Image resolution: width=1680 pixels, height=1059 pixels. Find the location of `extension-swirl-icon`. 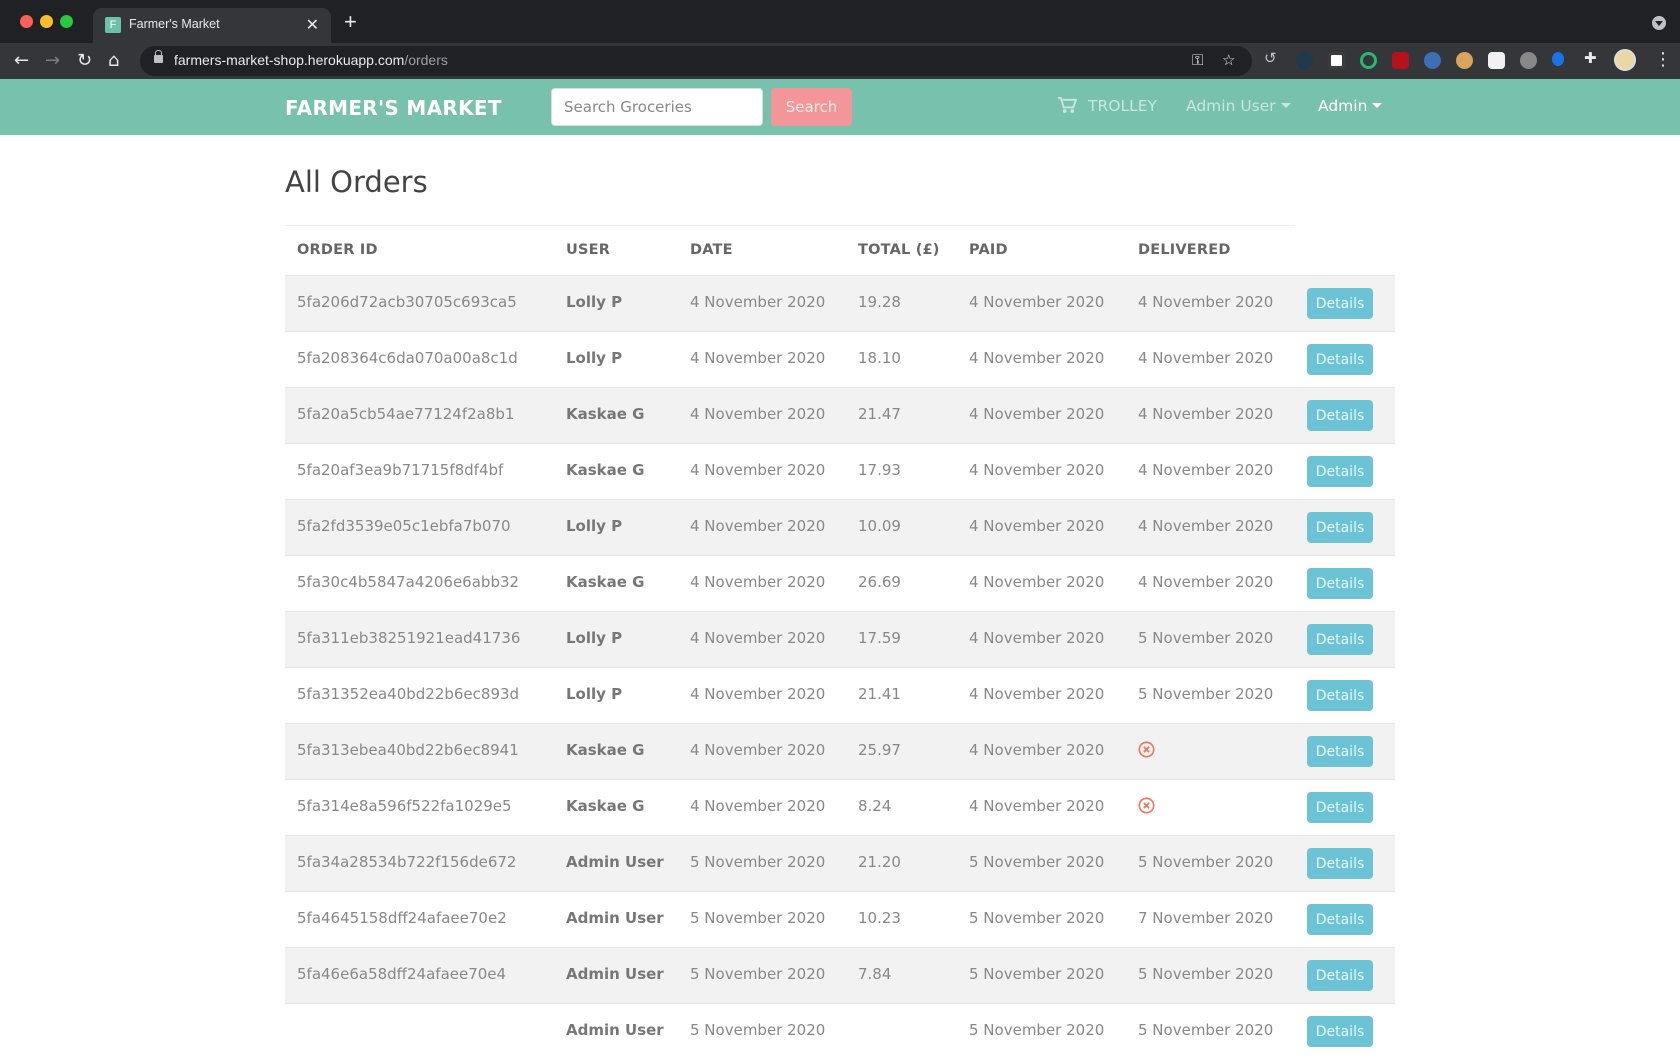

extension-swirl-icon is located at coordinates (1432, 60).